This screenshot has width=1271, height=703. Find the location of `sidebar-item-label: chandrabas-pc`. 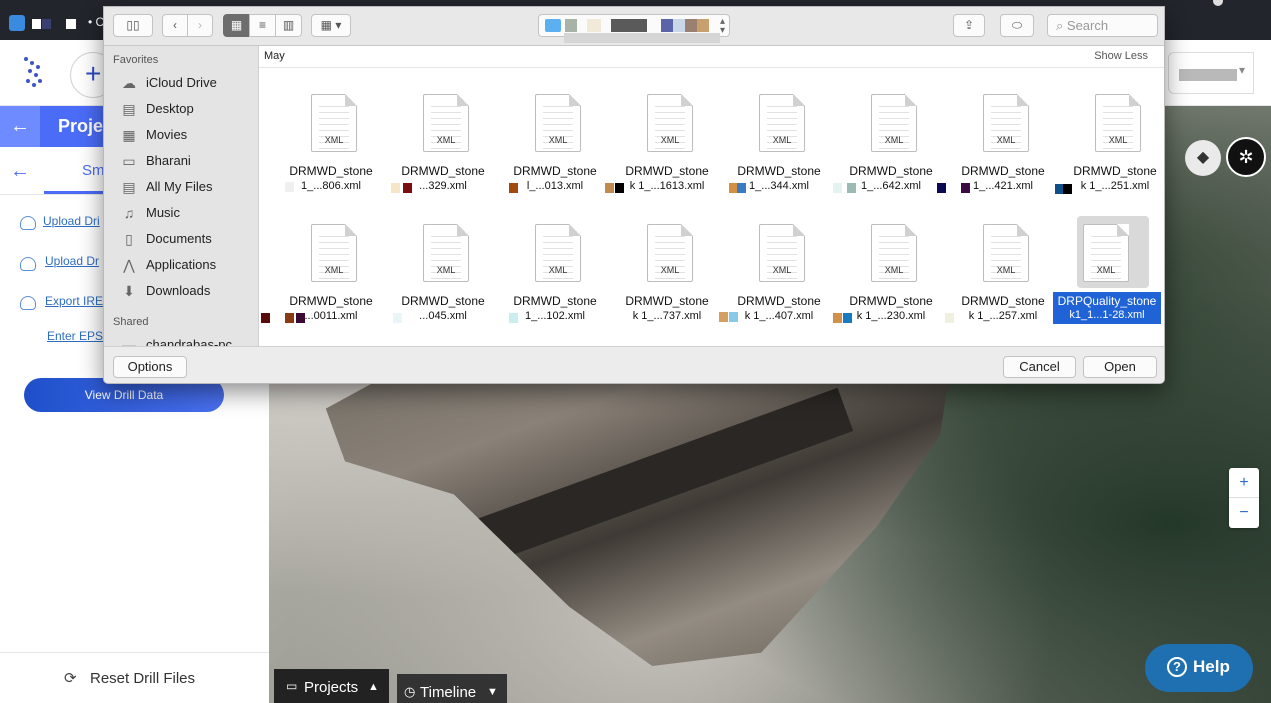

sidebar-item-label: chandrabas-pc is located at coordinates (189, 341).